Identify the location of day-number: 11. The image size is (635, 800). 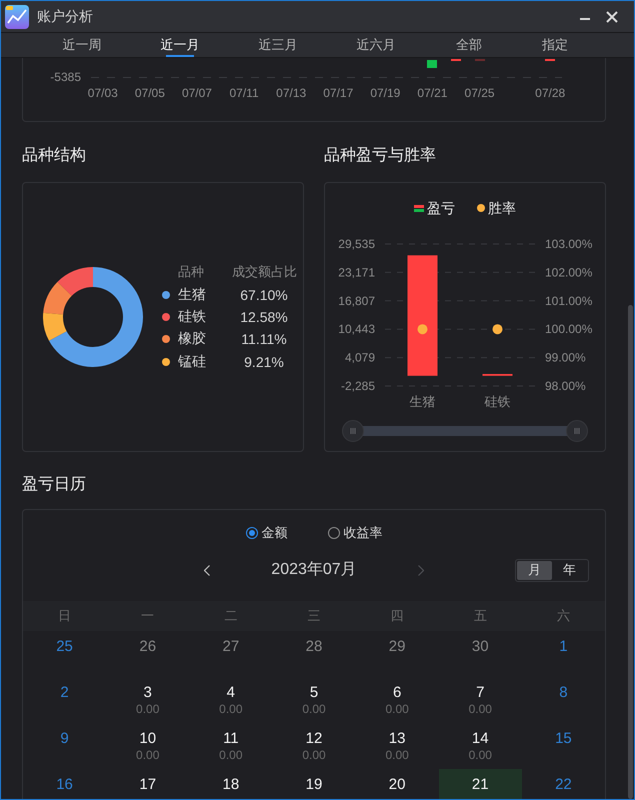
(231, 738).